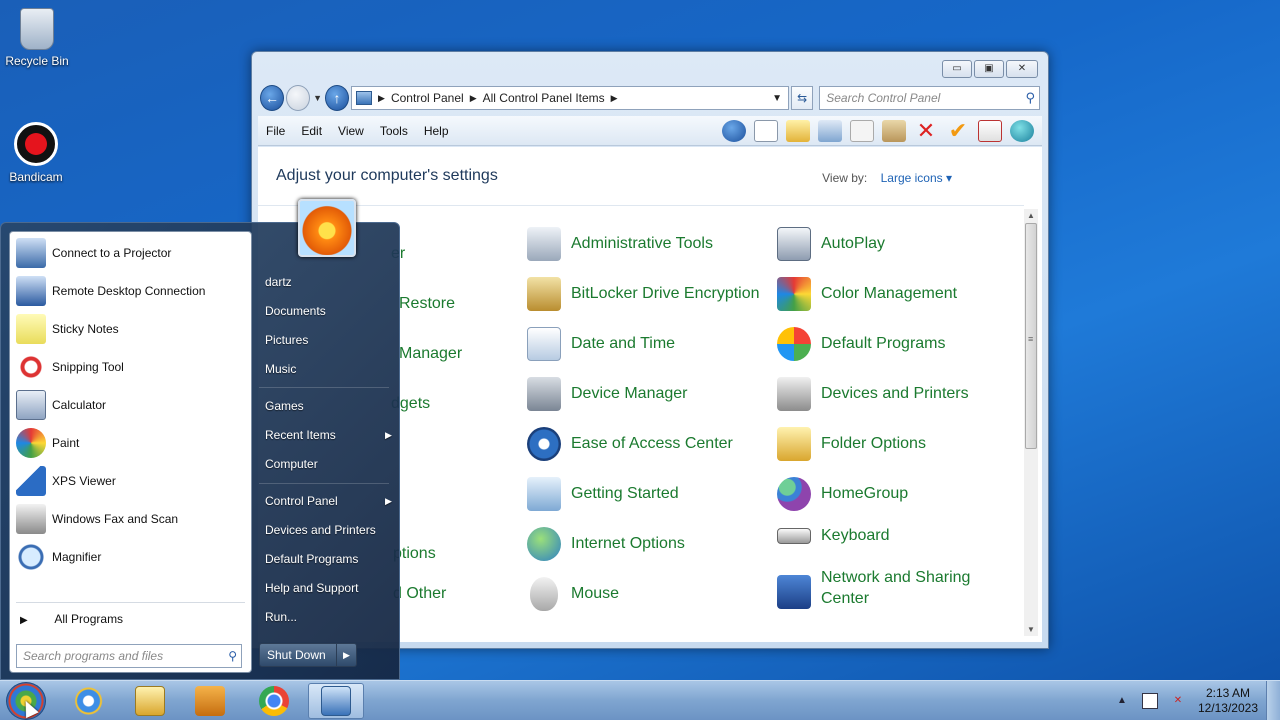 Image resolution: width=1280 pixels, height=720 pixels. What do you see at coordinates (897, 536) in the screenshot?
I see `cp-item-keyboard: Keyboard` at bounding box center [897, 536].